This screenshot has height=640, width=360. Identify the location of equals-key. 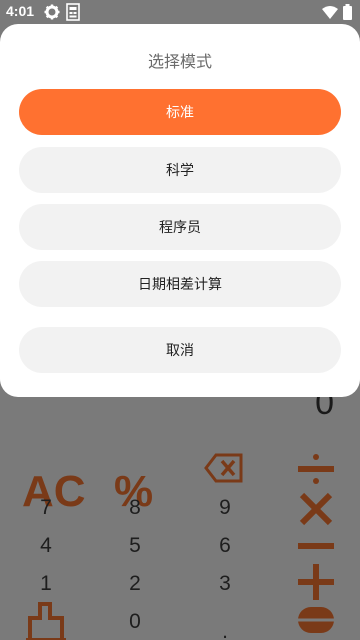
(316, 622).